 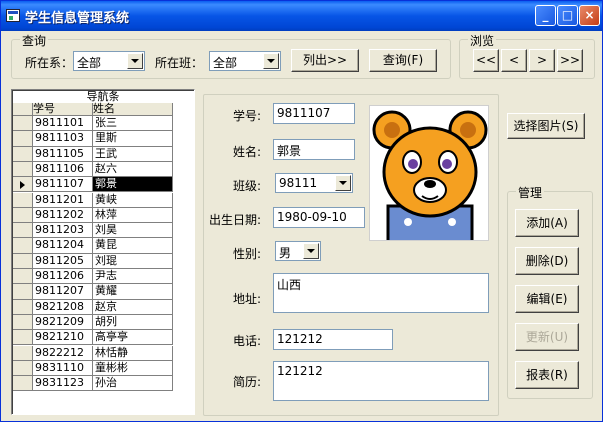 I want to click on cell-student-name: 张三, so click(x=133, y=124).